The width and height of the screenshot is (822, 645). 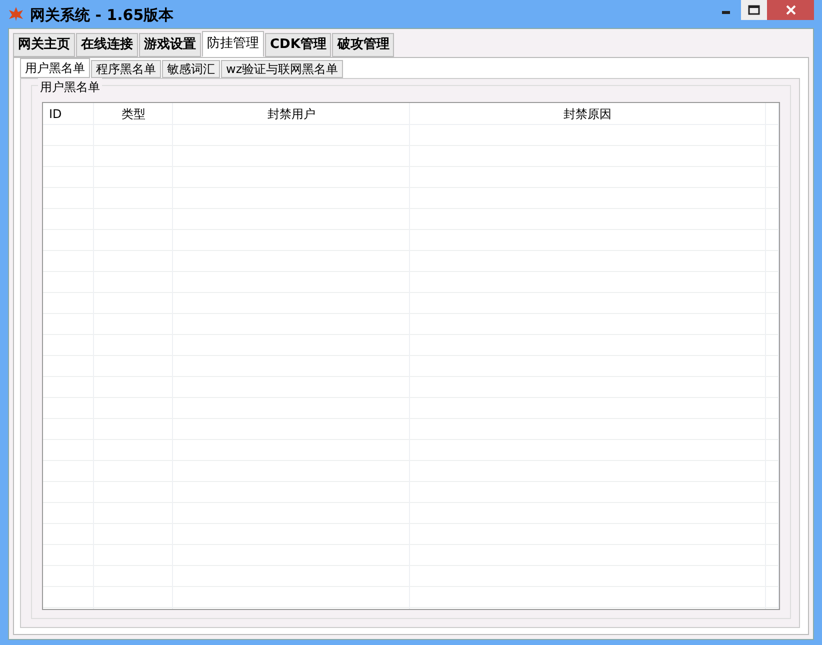 What do you see at coordinates (291, 114) in the screenshot?
I see `column-header: 封禁用户` at bounding box center [291, 114].